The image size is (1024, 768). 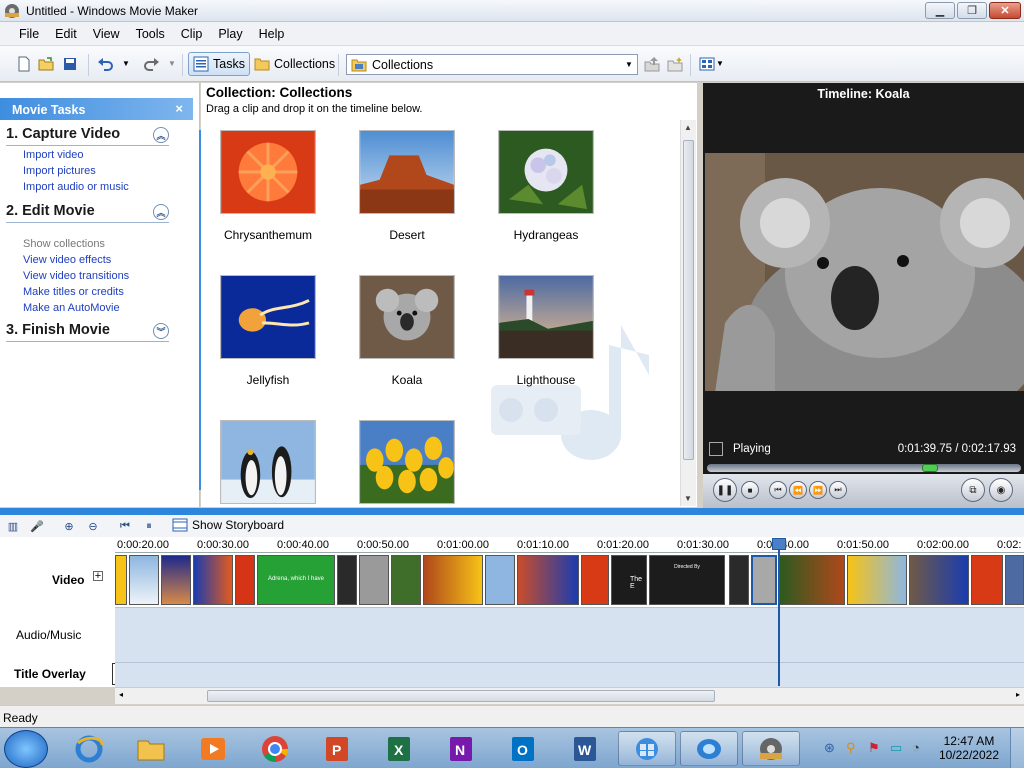 What do you see at coordinates (125, 526) in the screenshot?
I see `rewind-timeline-icon: ⏮` at bounding box center [125, 526].